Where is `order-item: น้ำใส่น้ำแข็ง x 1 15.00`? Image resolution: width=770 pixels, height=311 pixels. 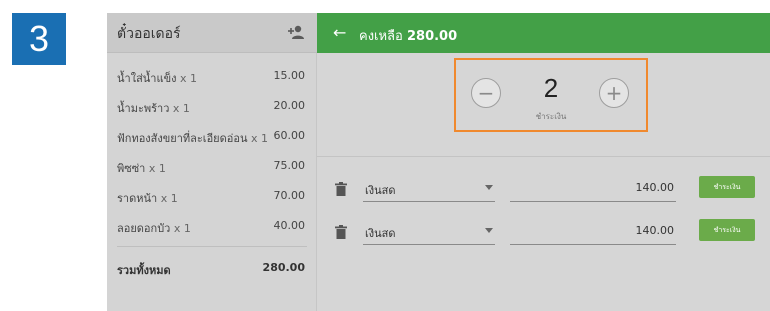 order-item: น้ำใส่น้ำแข็ง x 1 15.00 is located at coordinates (212, 76).